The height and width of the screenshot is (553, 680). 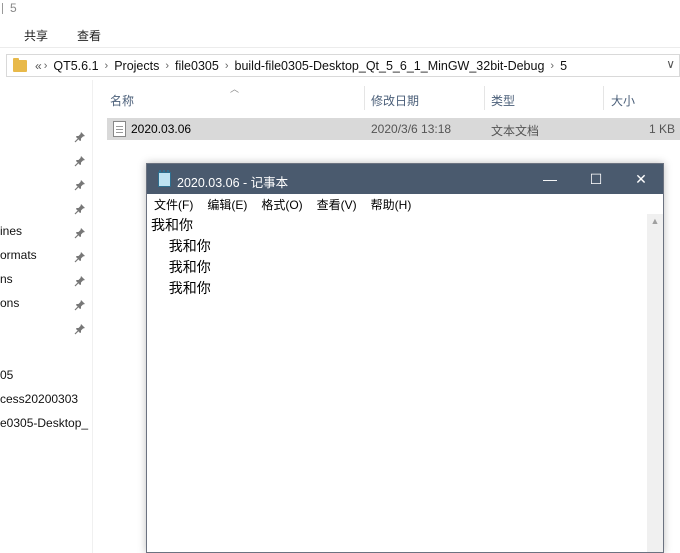 I want to click on folder-icon, so click(x=20, y=64).